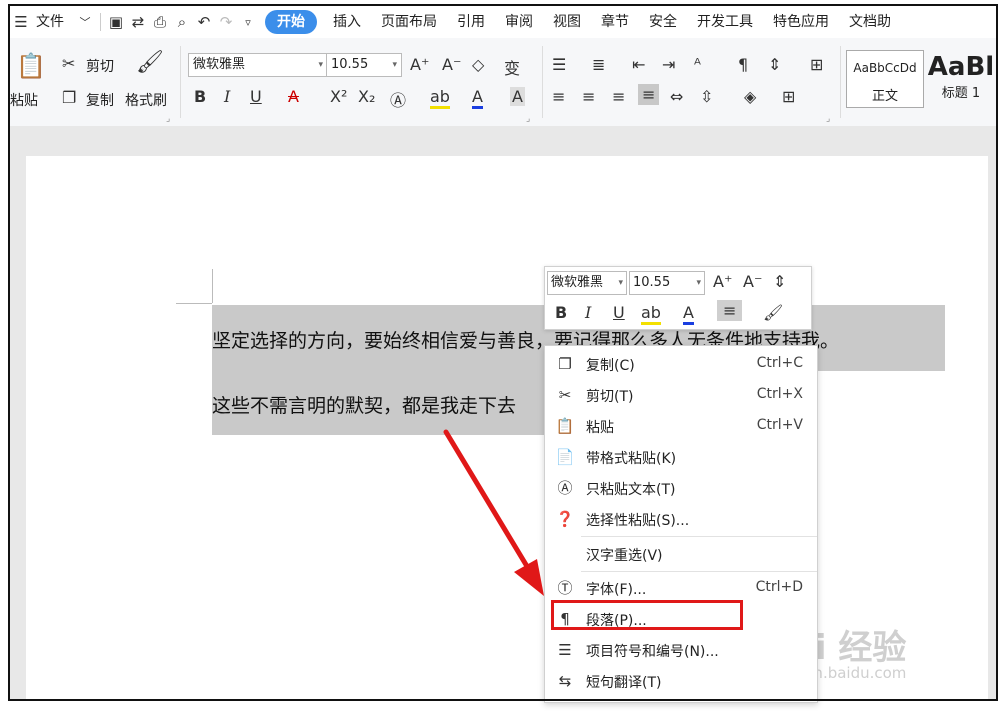 The height and width of the screenshot is (711, 1000). I want to click on menu-item-cut: ✂ 剪切(T) Ctrl+X, so click(681, 394).